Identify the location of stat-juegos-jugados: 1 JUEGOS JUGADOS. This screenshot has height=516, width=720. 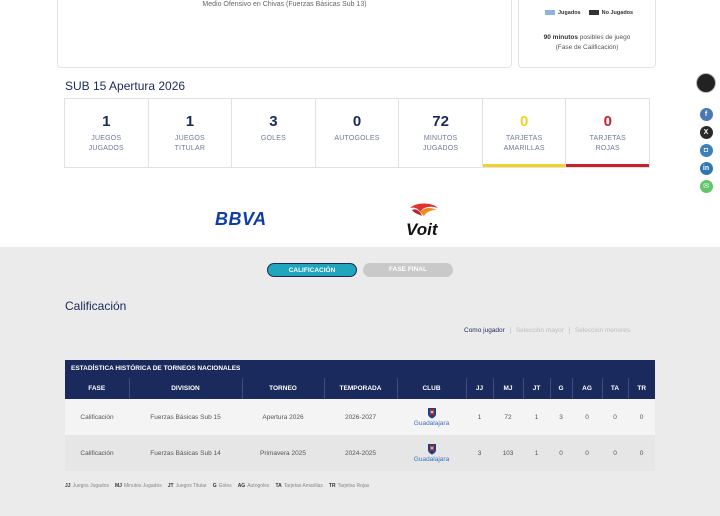
(107, 133).